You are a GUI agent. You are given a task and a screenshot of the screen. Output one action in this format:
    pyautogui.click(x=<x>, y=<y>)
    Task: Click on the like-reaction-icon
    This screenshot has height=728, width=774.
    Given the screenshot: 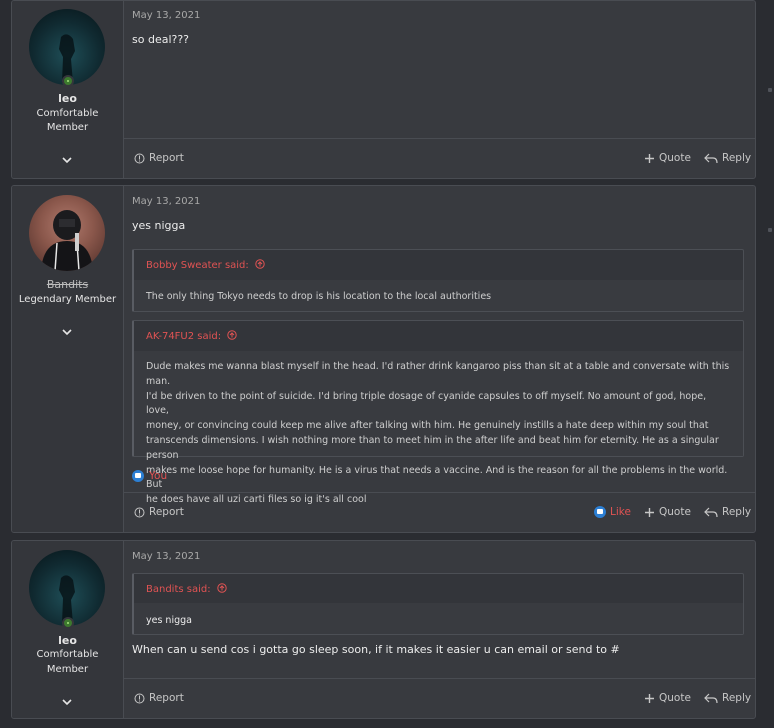 What is the action you would take?
    pyautogui.click(x=138, y=476)
    